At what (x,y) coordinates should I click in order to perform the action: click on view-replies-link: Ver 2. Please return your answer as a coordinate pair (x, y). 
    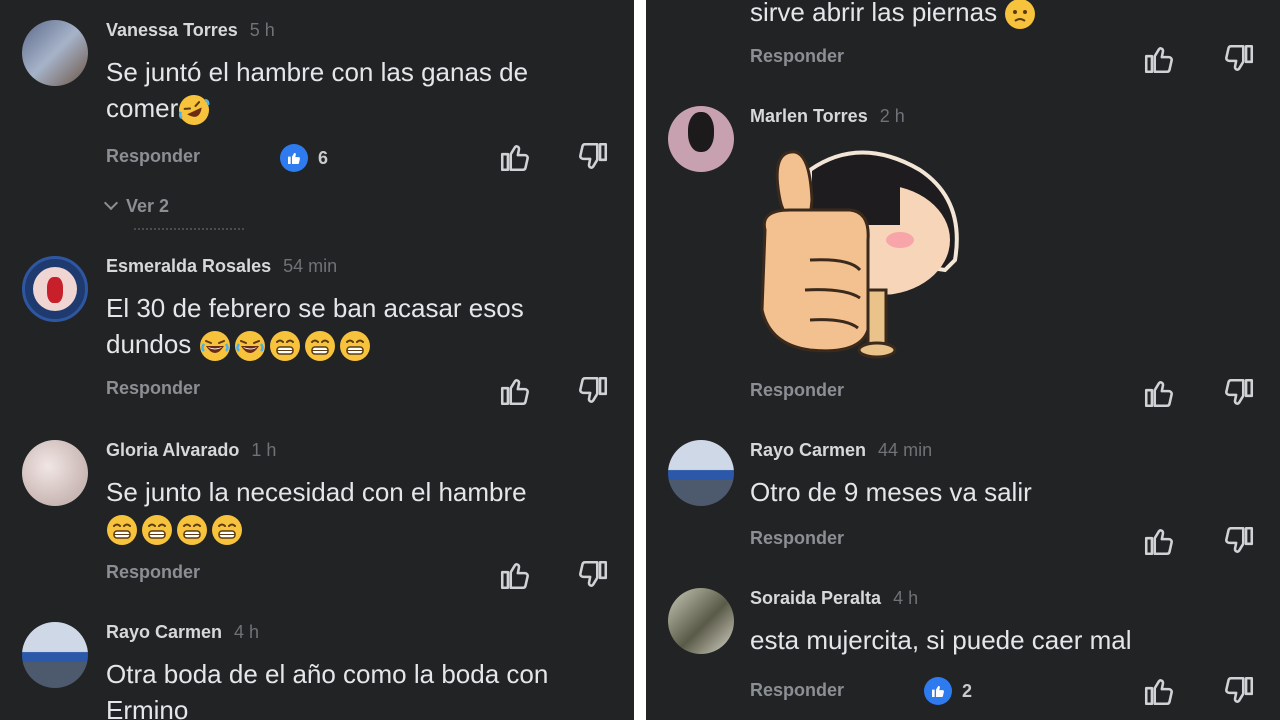
    Looking at the image, I should click on (136, 206).